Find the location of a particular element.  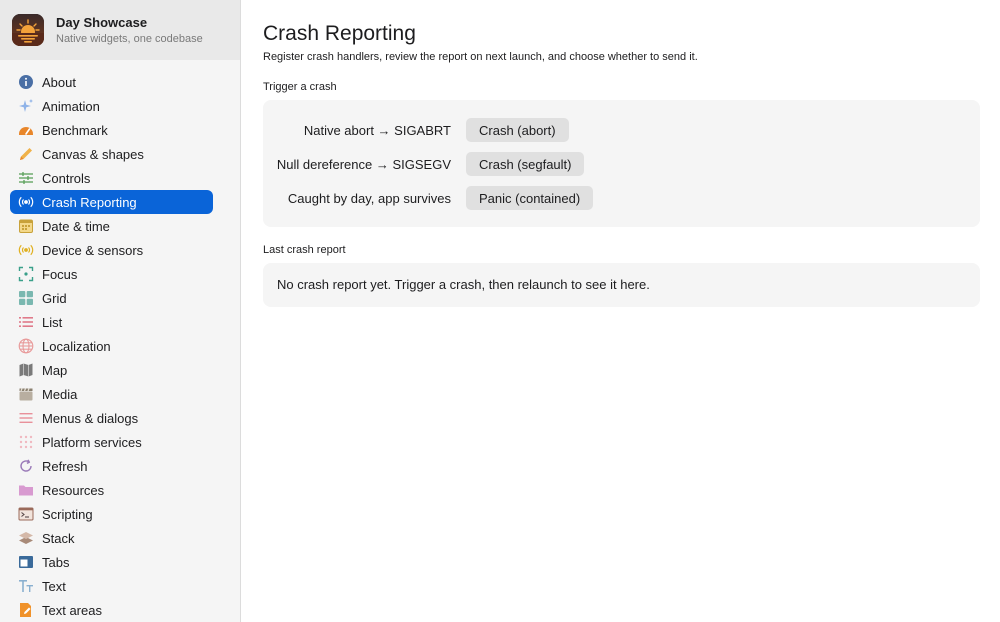

sidebar-item-label: List is located at coordinates (52, 322).